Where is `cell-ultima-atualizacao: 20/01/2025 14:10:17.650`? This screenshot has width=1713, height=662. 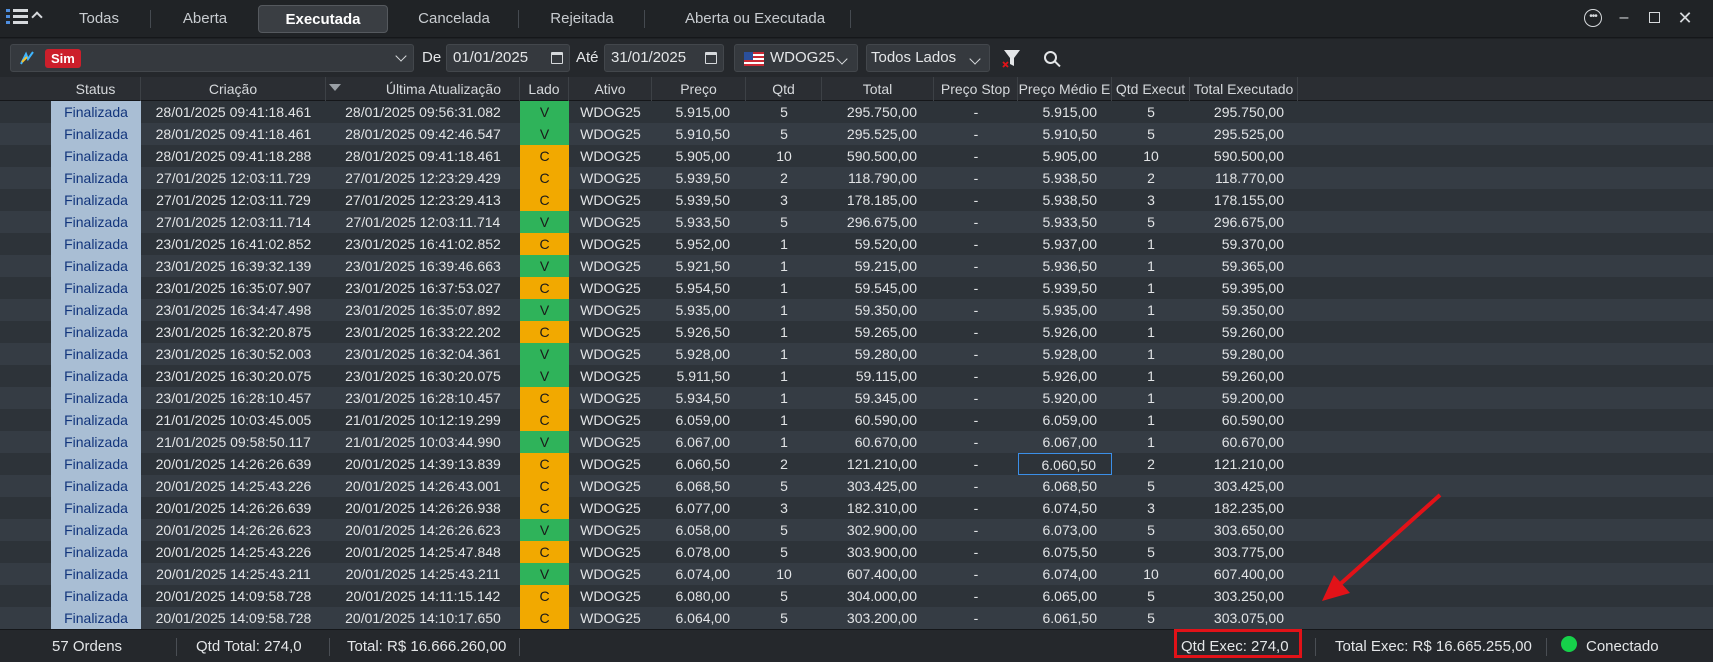 cell-ultima-atualizacao: 20/01/2025 14:10:17.650 is located at coordinates (423, 618).